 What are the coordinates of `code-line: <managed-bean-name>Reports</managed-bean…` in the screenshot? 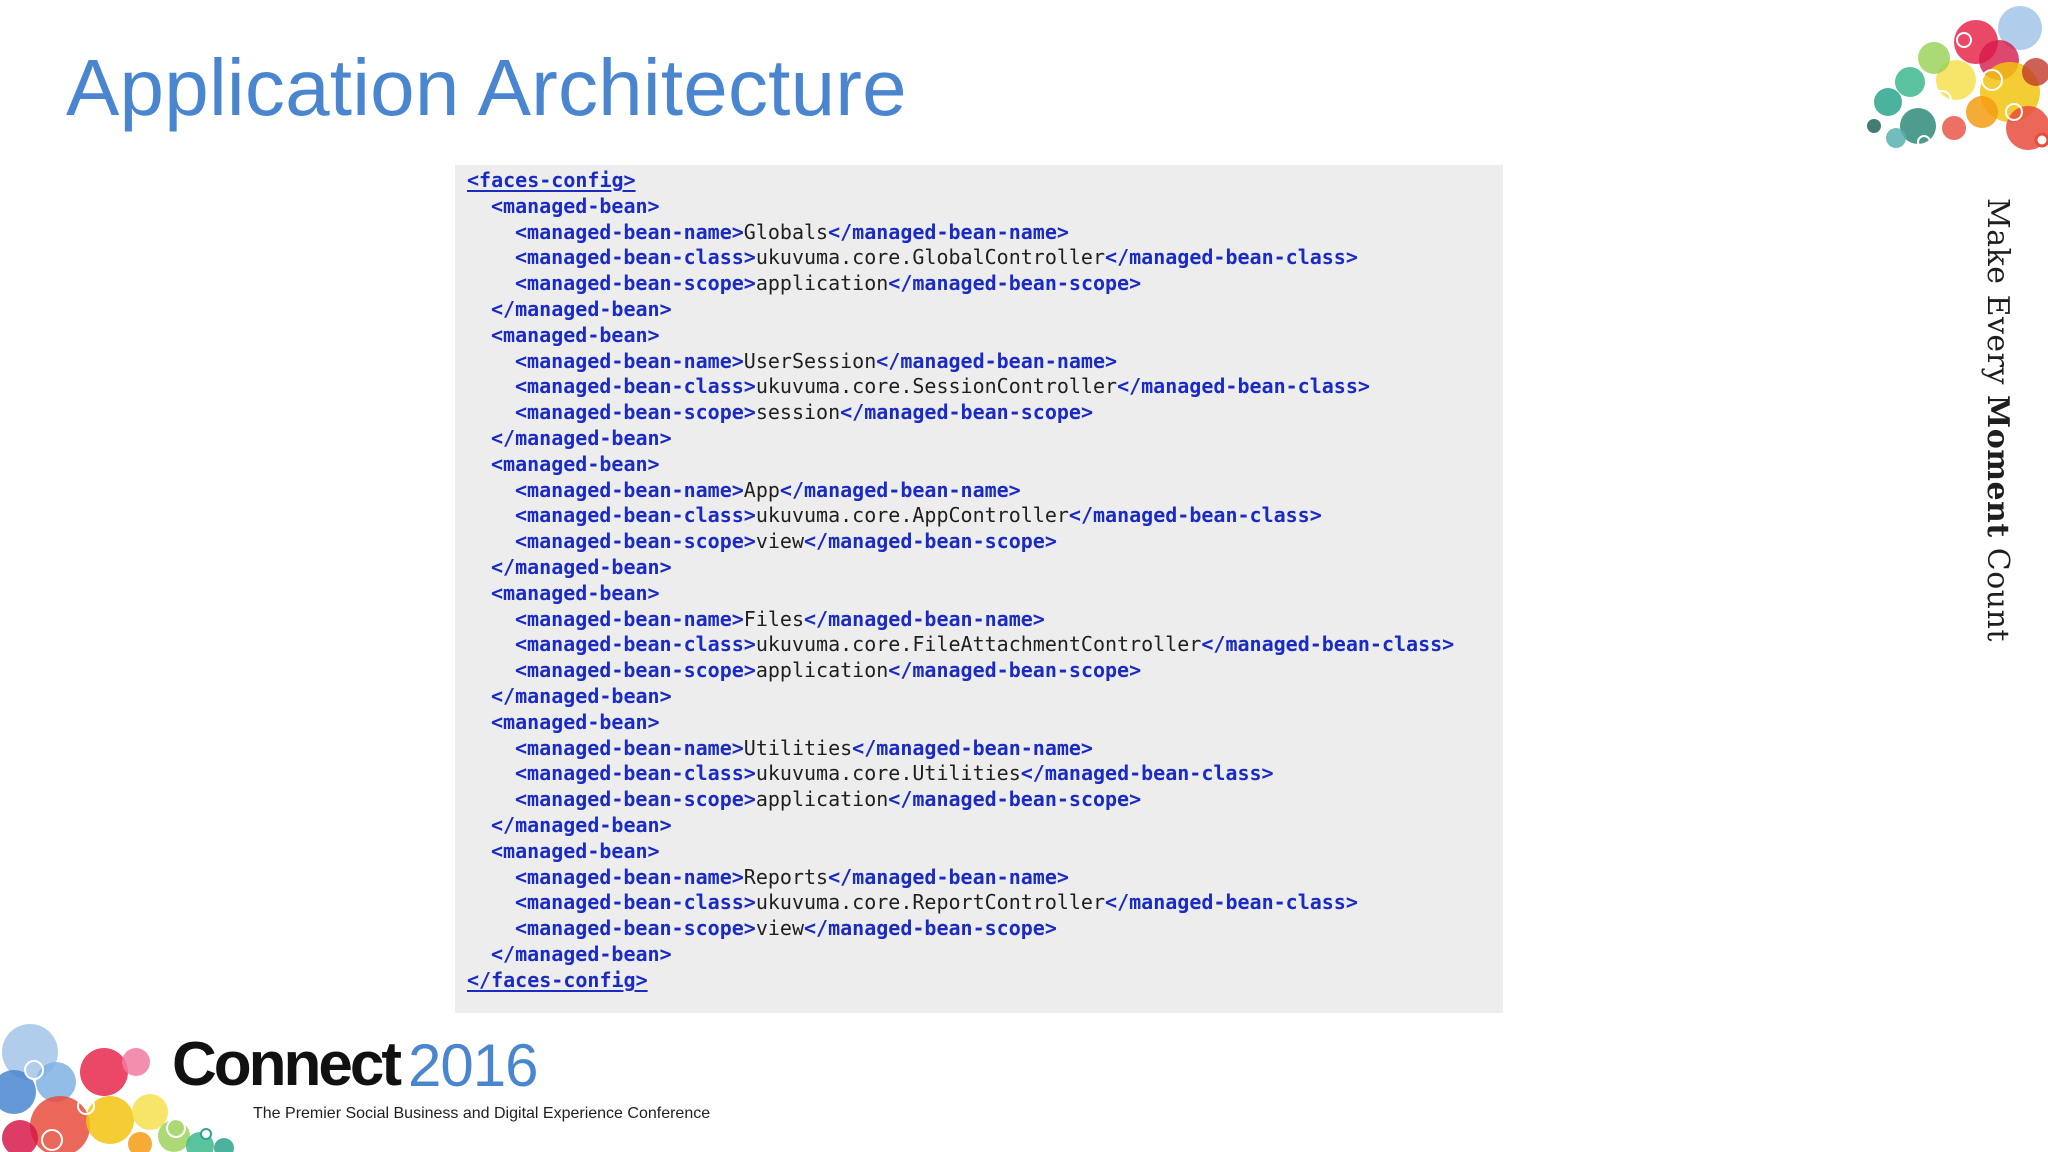 It's located at (792, 877).